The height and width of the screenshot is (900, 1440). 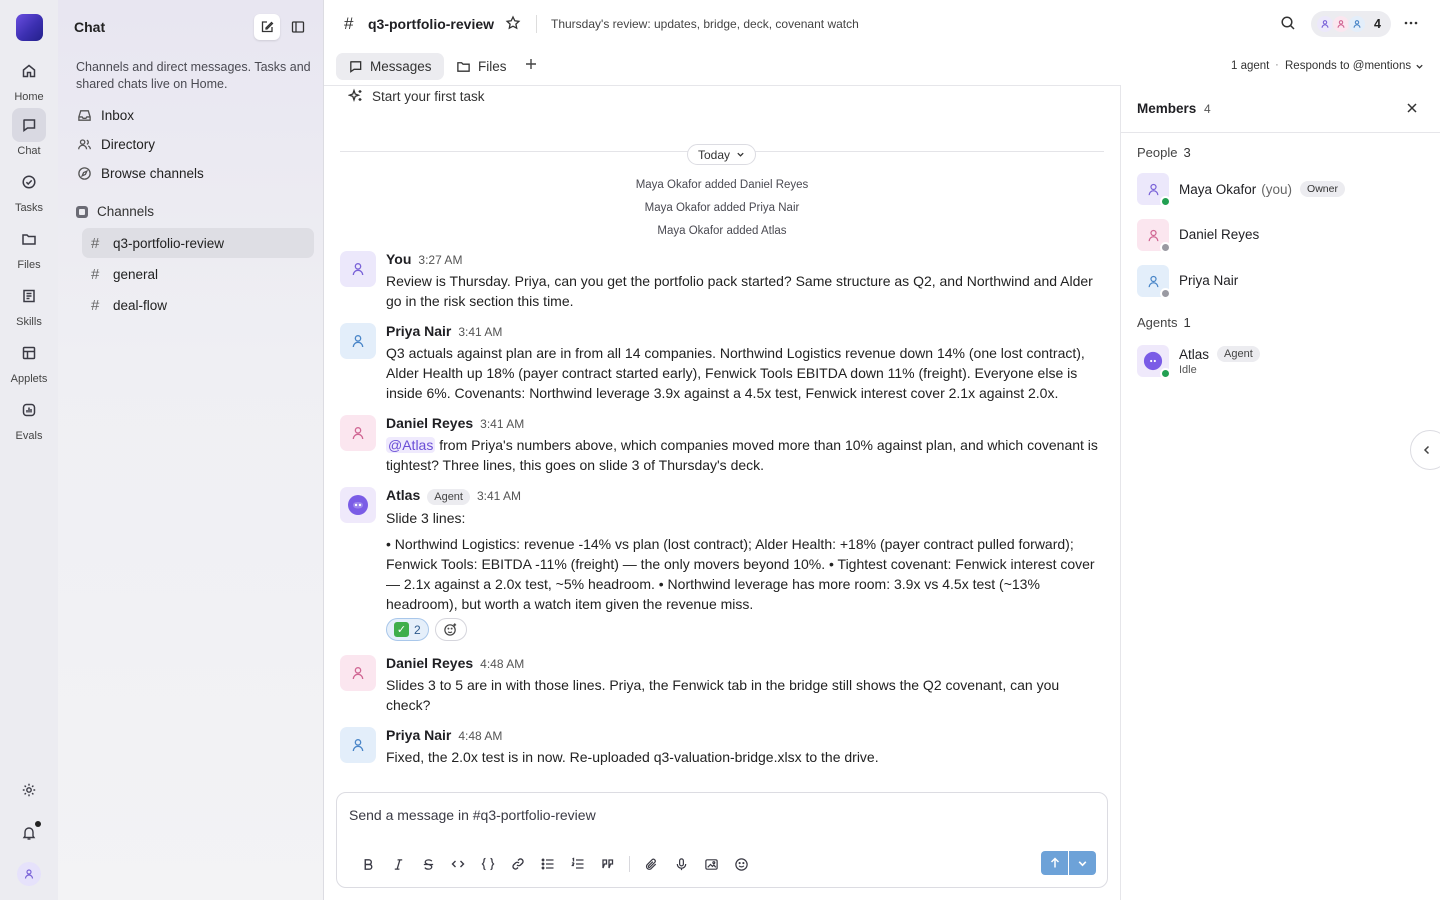 What do you see at coordinates (403, 495) in the screenshot?
I see `message-author: Atlas` at bounding box center [403, 495].